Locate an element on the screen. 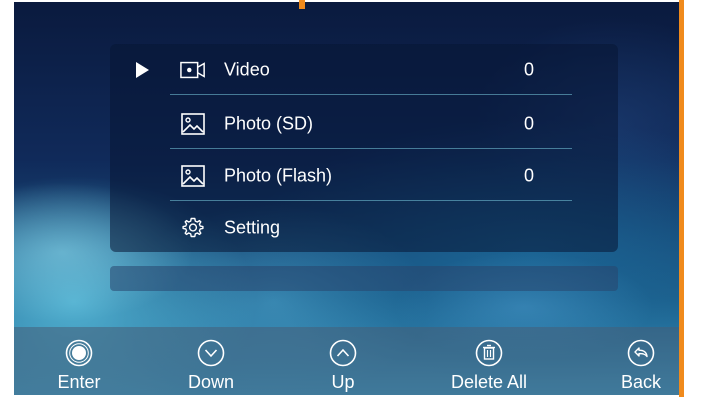 Image resolution: width=707 pixels, height=397 pixels. back-button: Back is located at coordinates (632, 361).